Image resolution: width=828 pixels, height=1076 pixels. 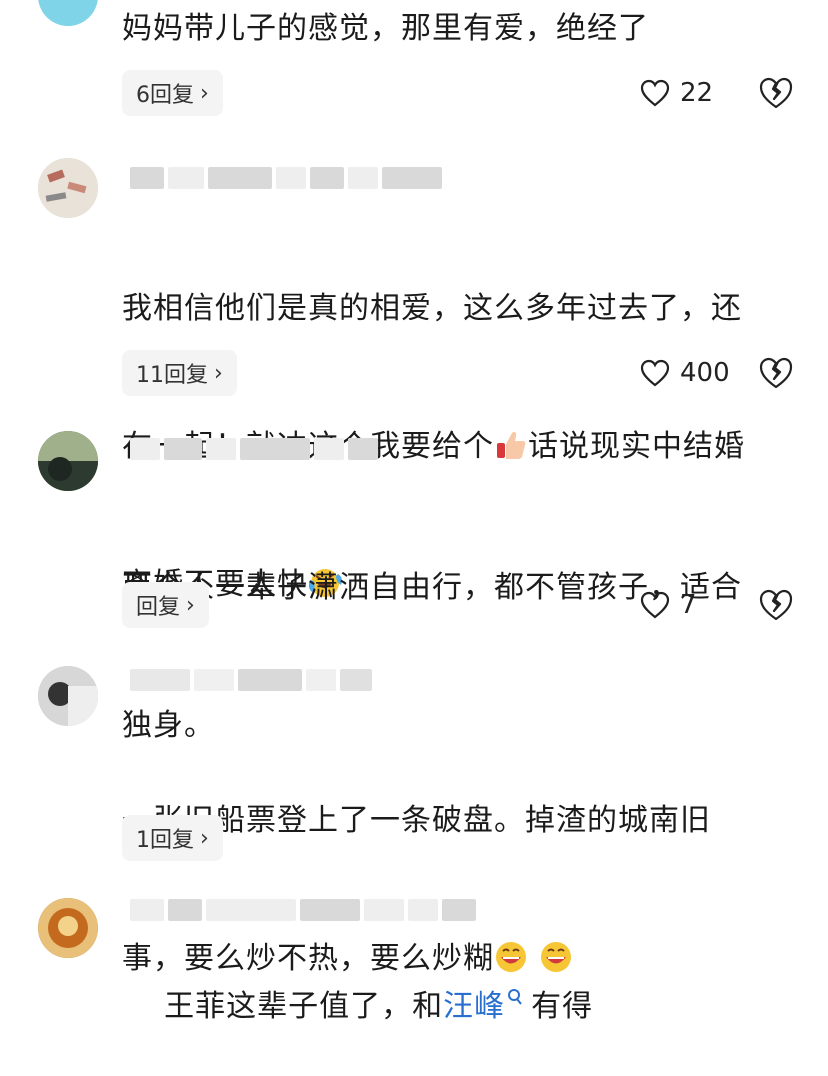 I want to click on reply-button: 6回复 ›, so click(x=172, y=93).